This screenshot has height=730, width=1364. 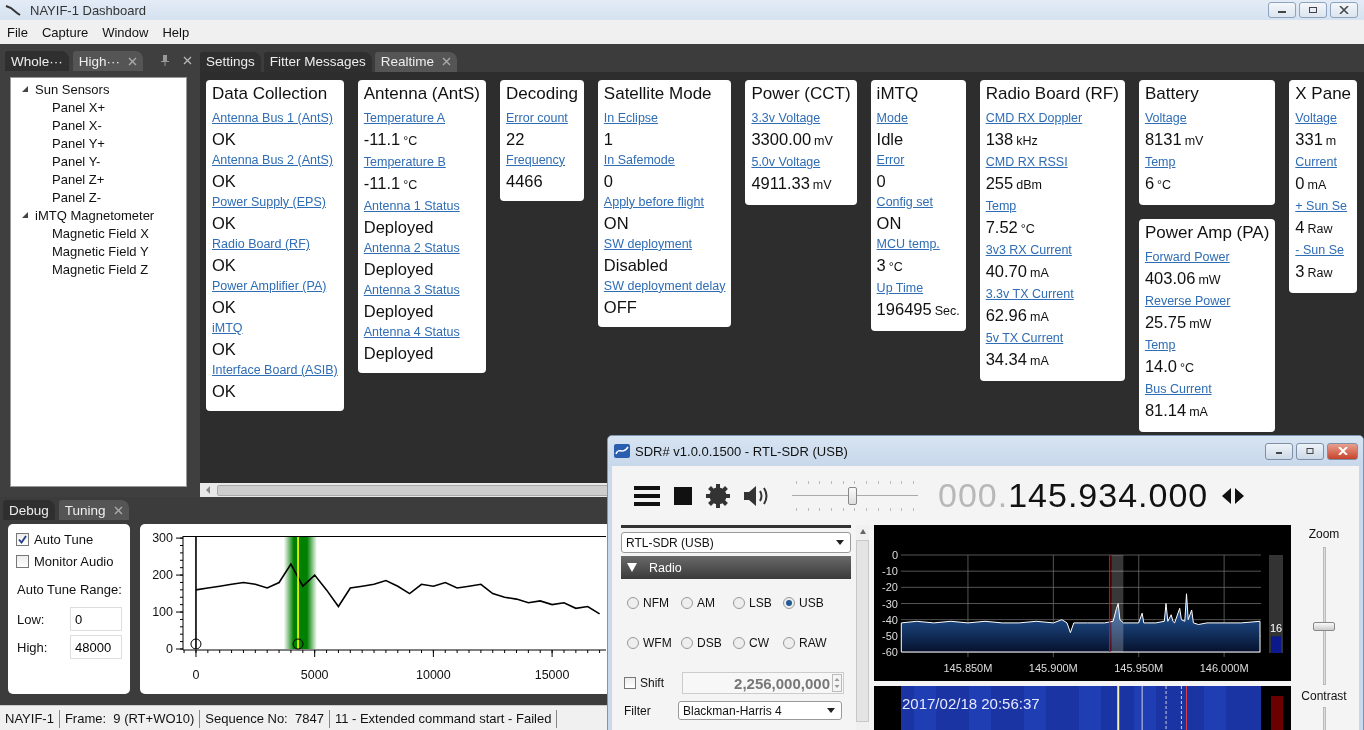 I want to click on input-field: 48000, so click(x=96, y=647).